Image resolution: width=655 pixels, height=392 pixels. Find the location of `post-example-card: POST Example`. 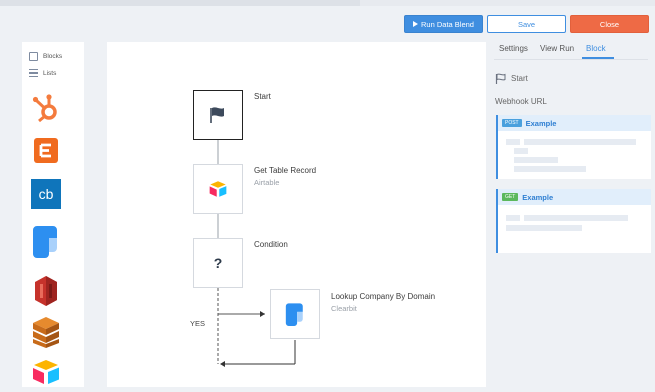

post-example-card: POST Example is located at coordinates (573, 147).